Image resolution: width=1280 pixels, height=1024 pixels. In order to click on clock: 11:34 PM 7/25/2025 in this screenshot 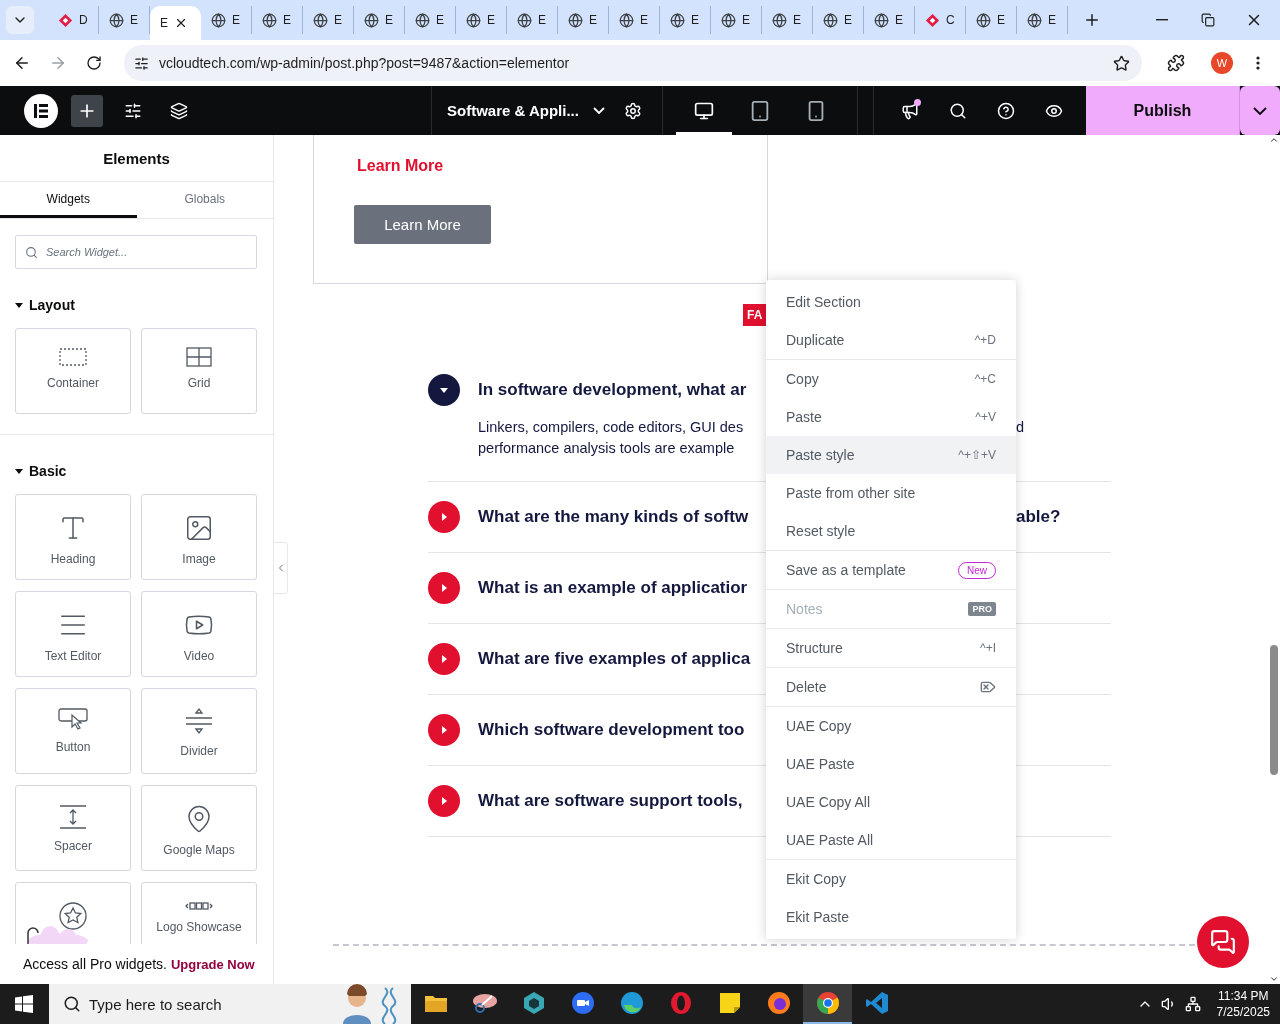, I will do `click(1243, 1004)`.